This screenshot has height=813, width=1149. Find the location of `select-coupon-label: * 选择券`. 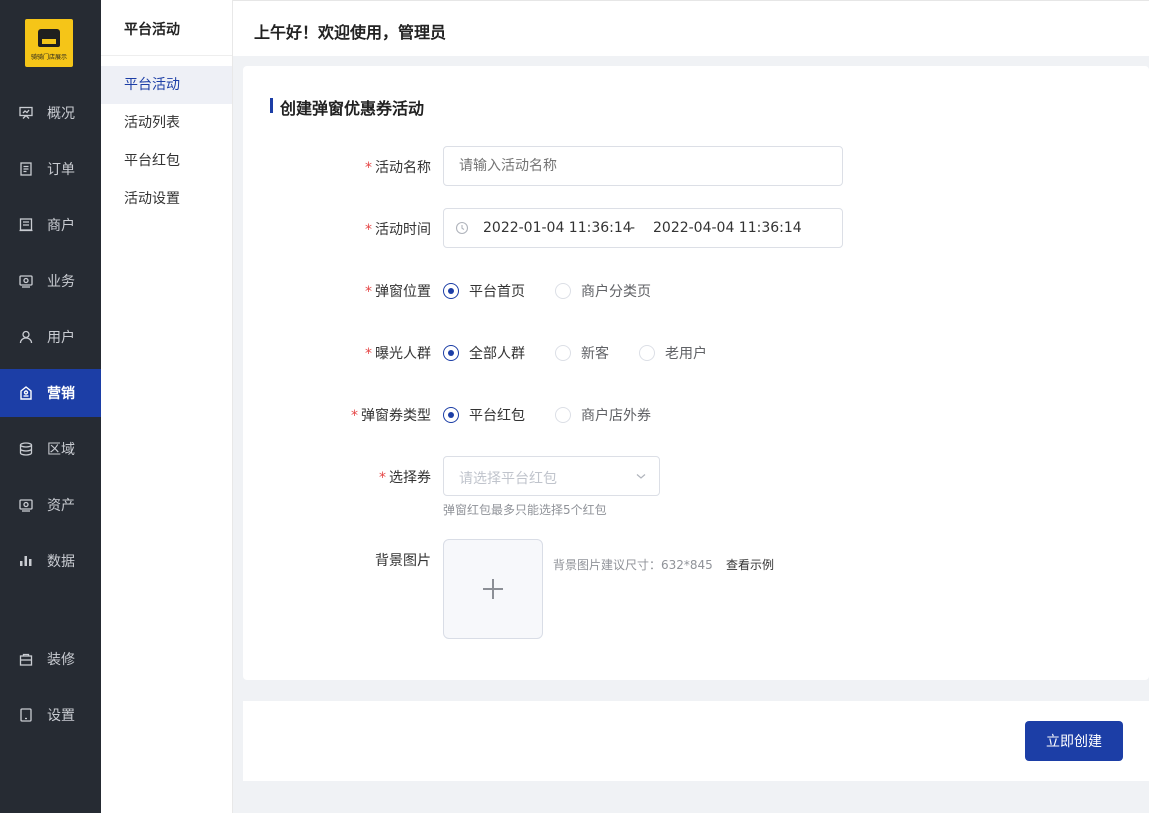

select-coupon-label: * 选择券 is located at coordinates (405, 478).